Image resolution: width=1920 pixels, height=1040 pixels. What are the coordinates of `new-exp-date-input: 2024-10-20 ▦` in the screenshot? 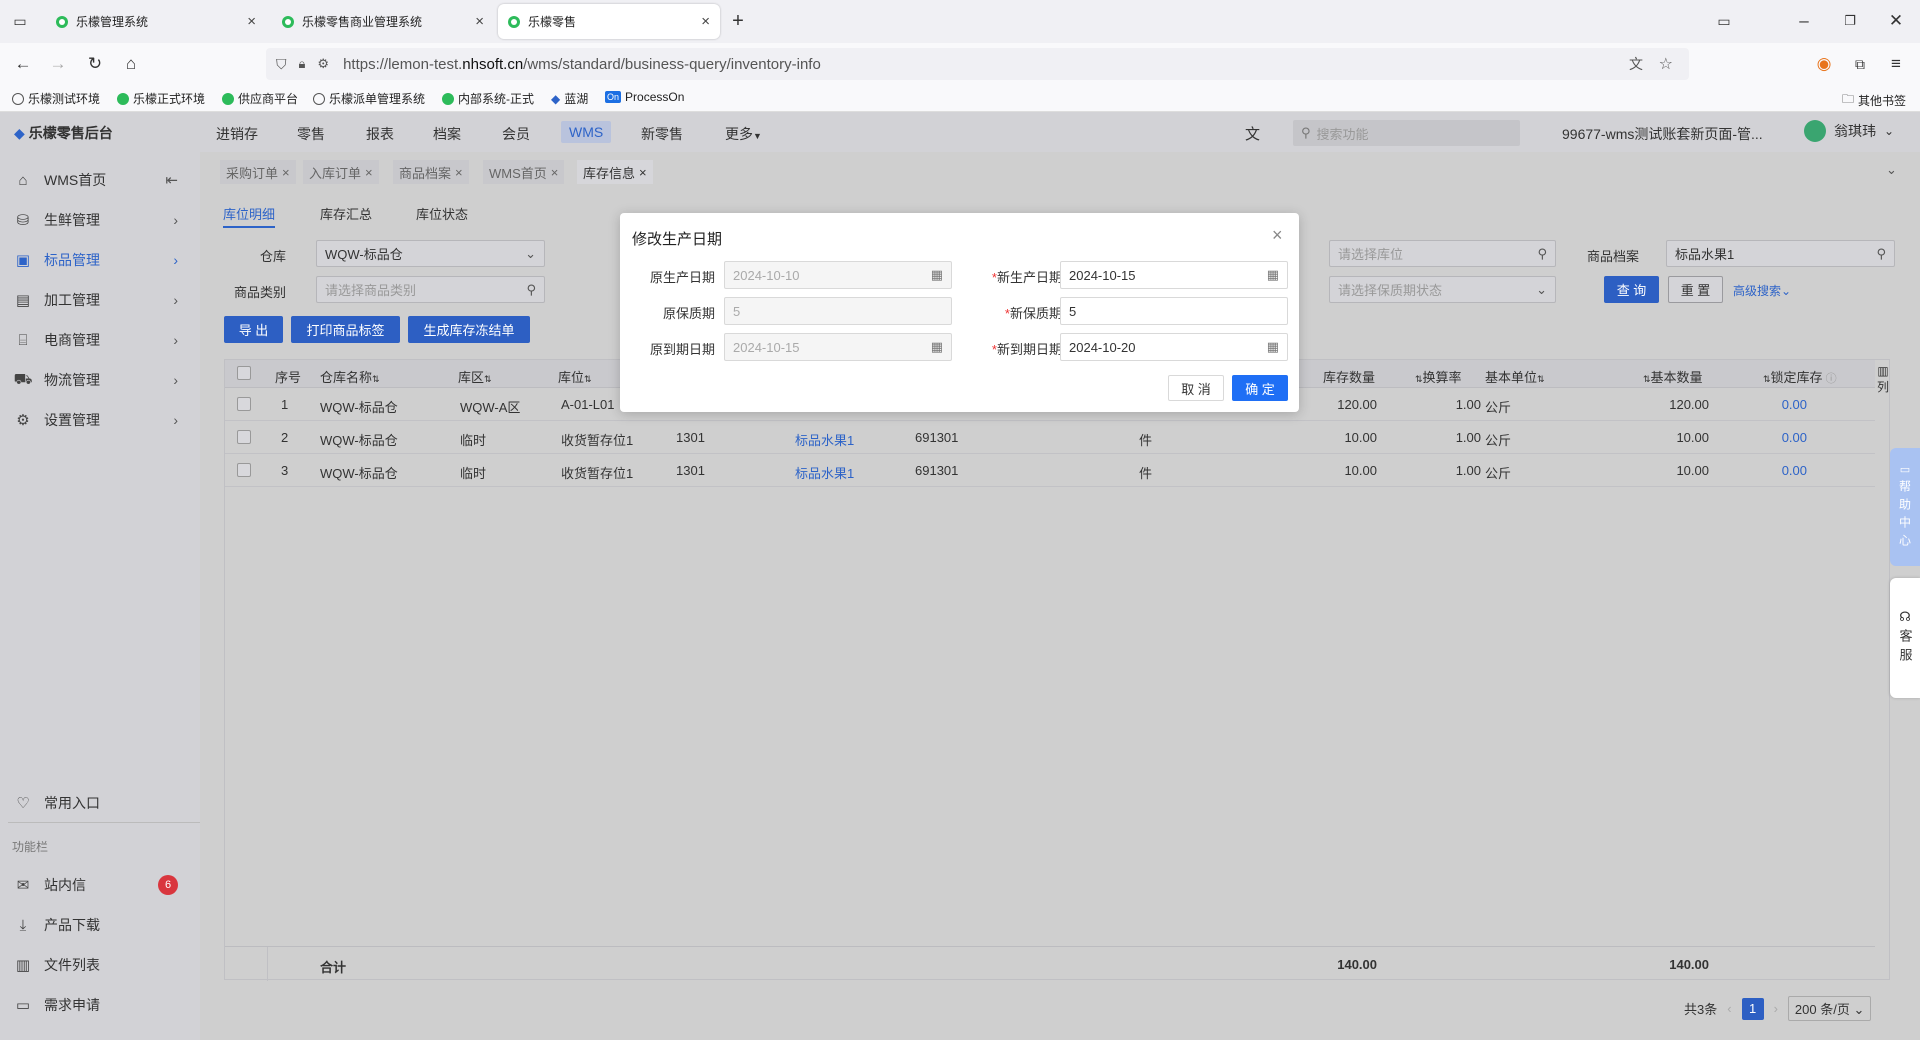 It's located at (1174, 347).